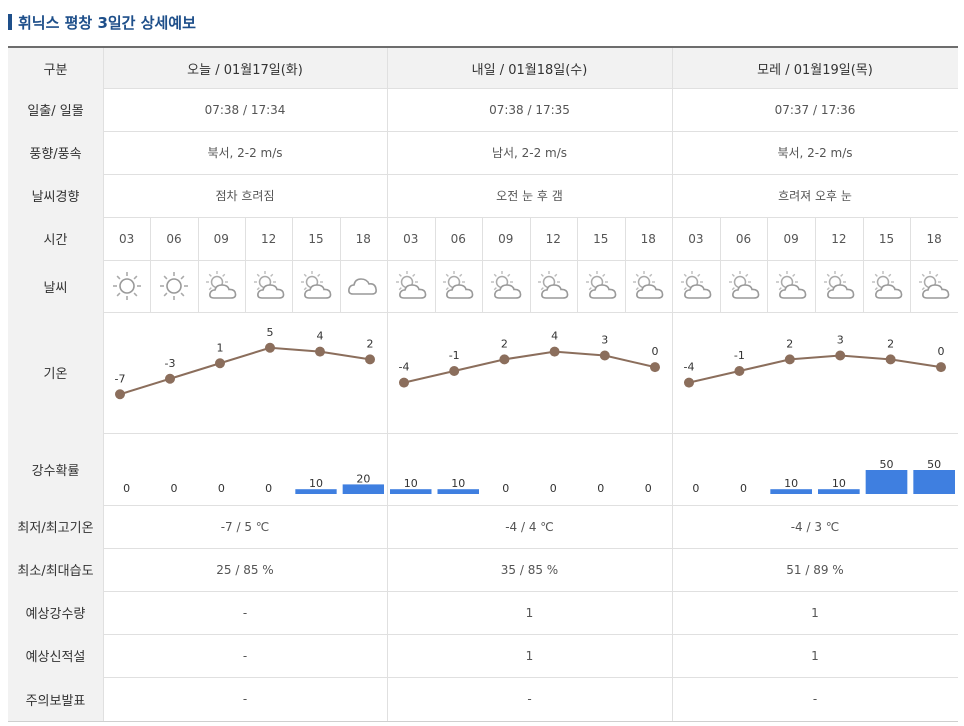 This screenshot has width=964, height=726. What do you see at coordinates (245, 196) in the screenshot?
I see `day-value-trend: 점차 흐려짐` at bounding box center [245, 196].